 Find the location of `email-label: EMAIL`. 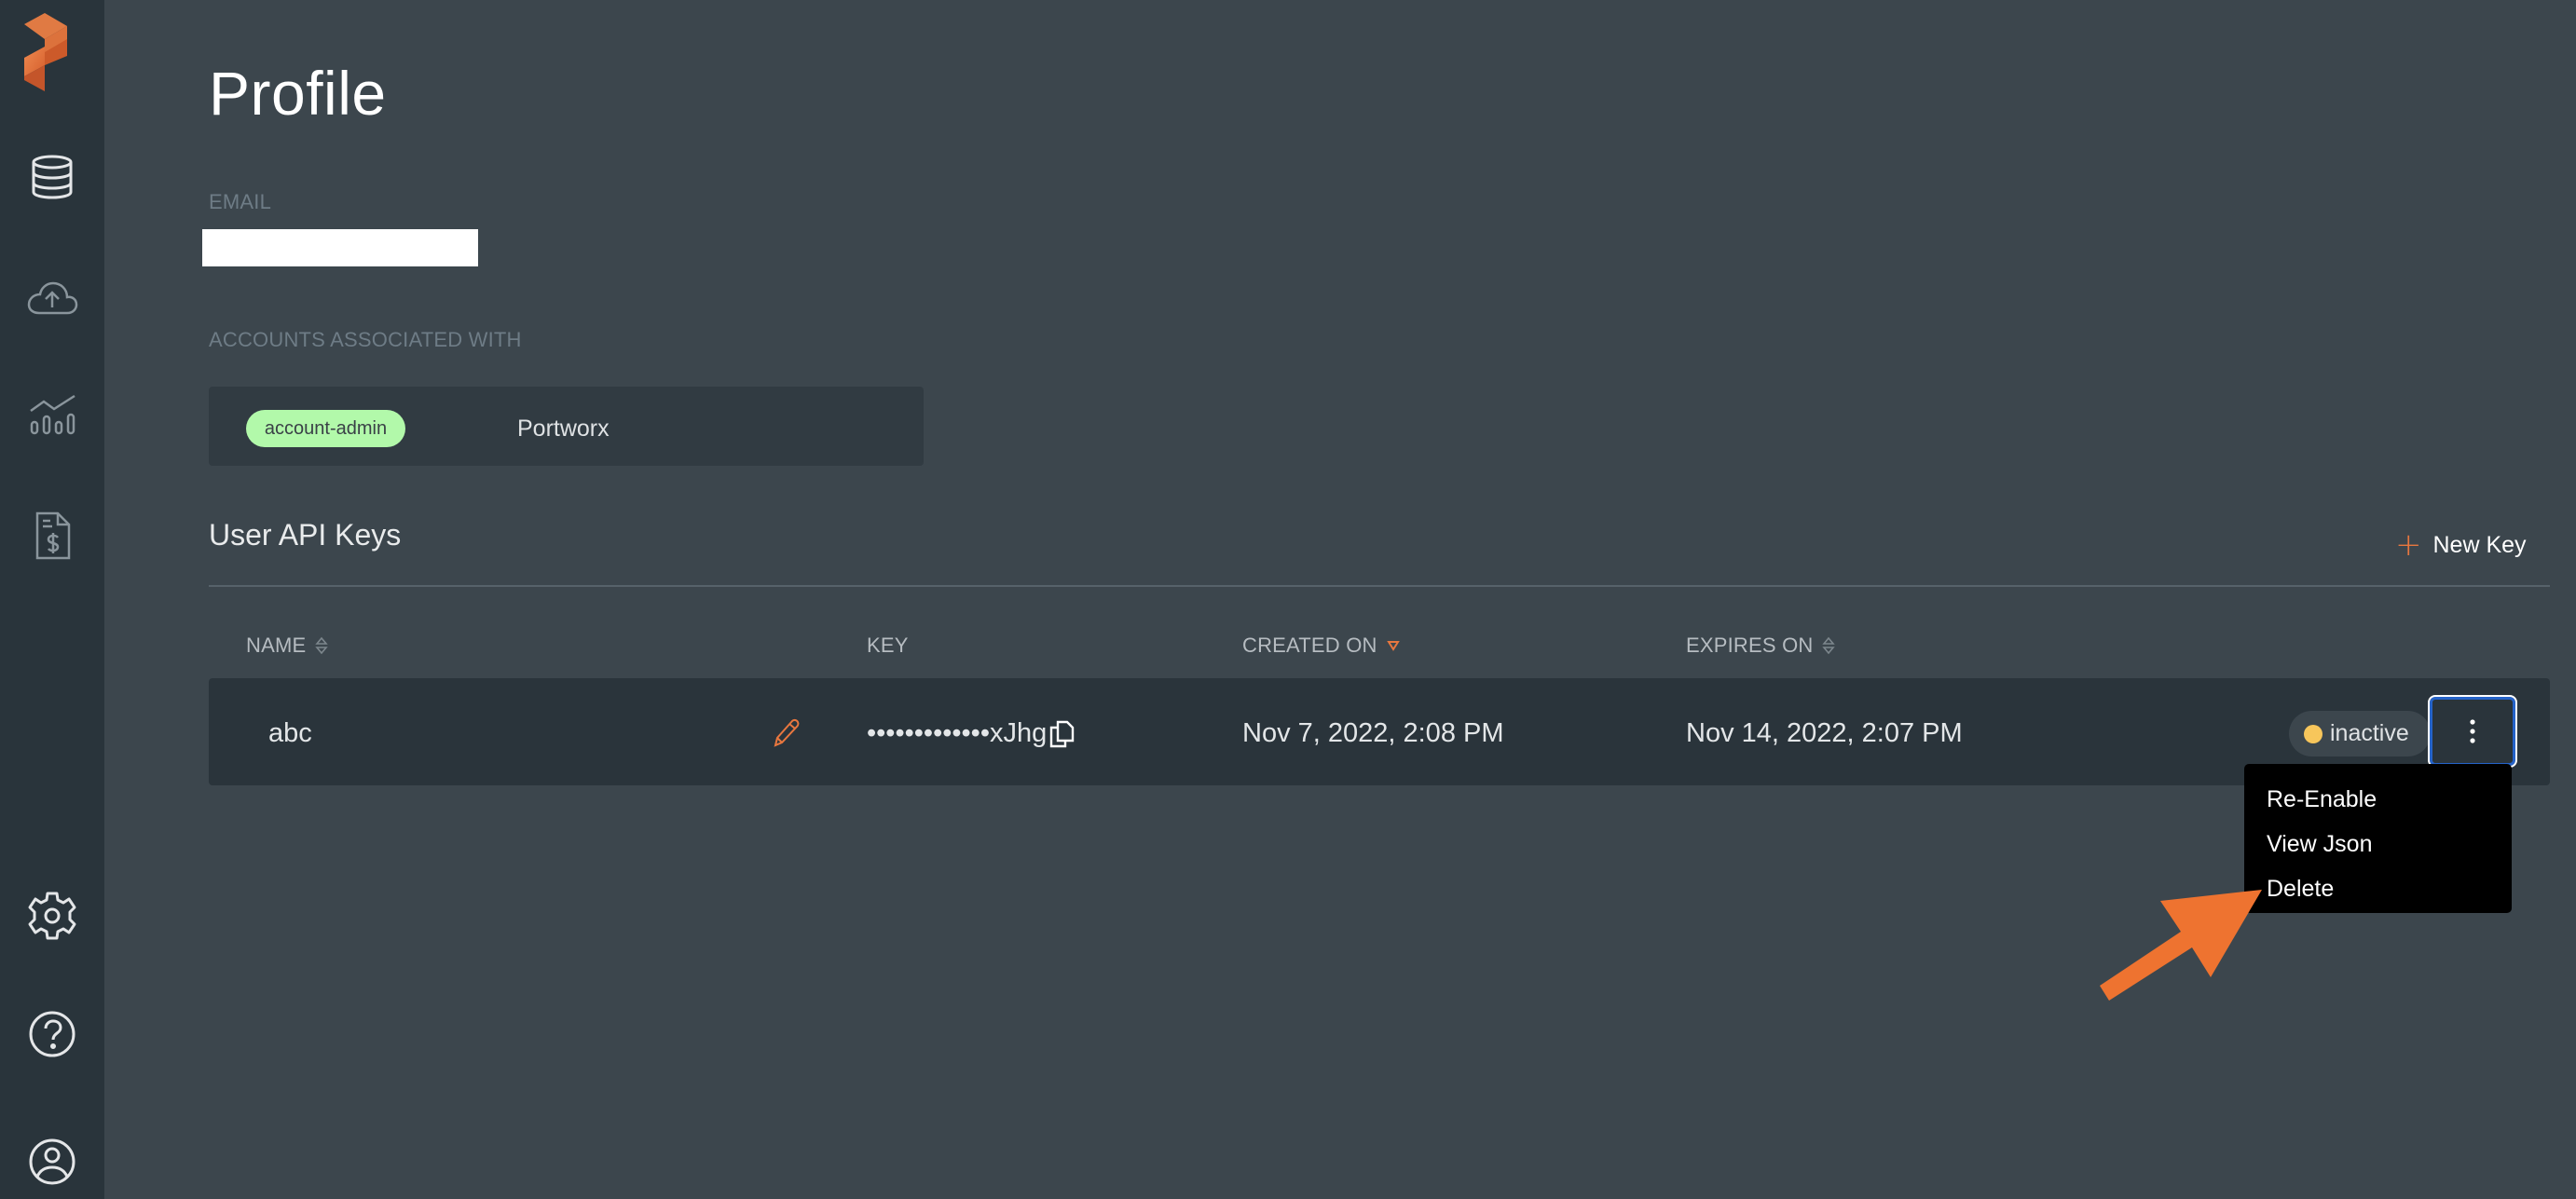

email-label: EMAIL is located at coordinates (240, 201).